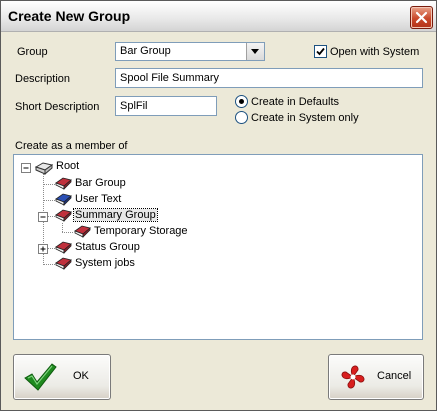 The height and width of the screenshot is (411, 437). What do you see at coordinates (269, 78) in the screenshot?
I see `description-field: Spool File Summary` at bounding box center [269, 78].